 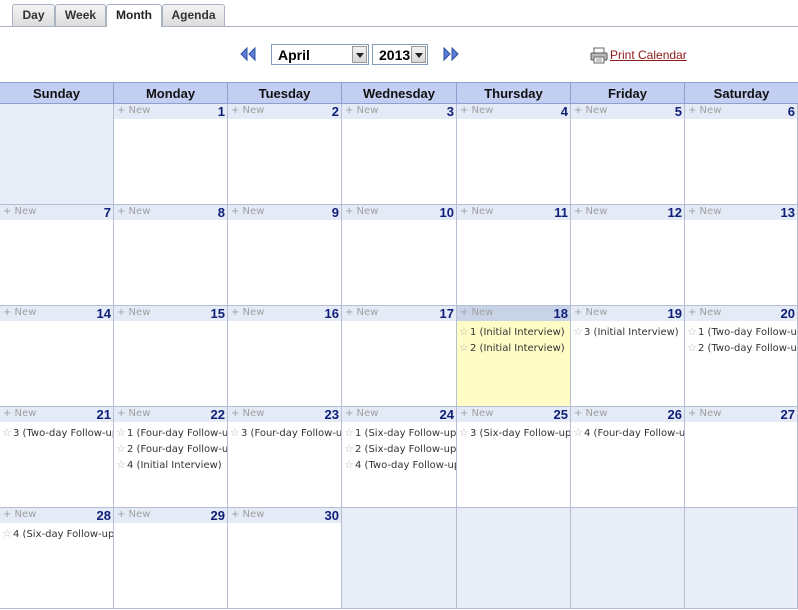 What do you see at coordinates (399, 255) in the screenshot?
I see `calendar-day-10: + New 10` at bounding box center [399, 255].